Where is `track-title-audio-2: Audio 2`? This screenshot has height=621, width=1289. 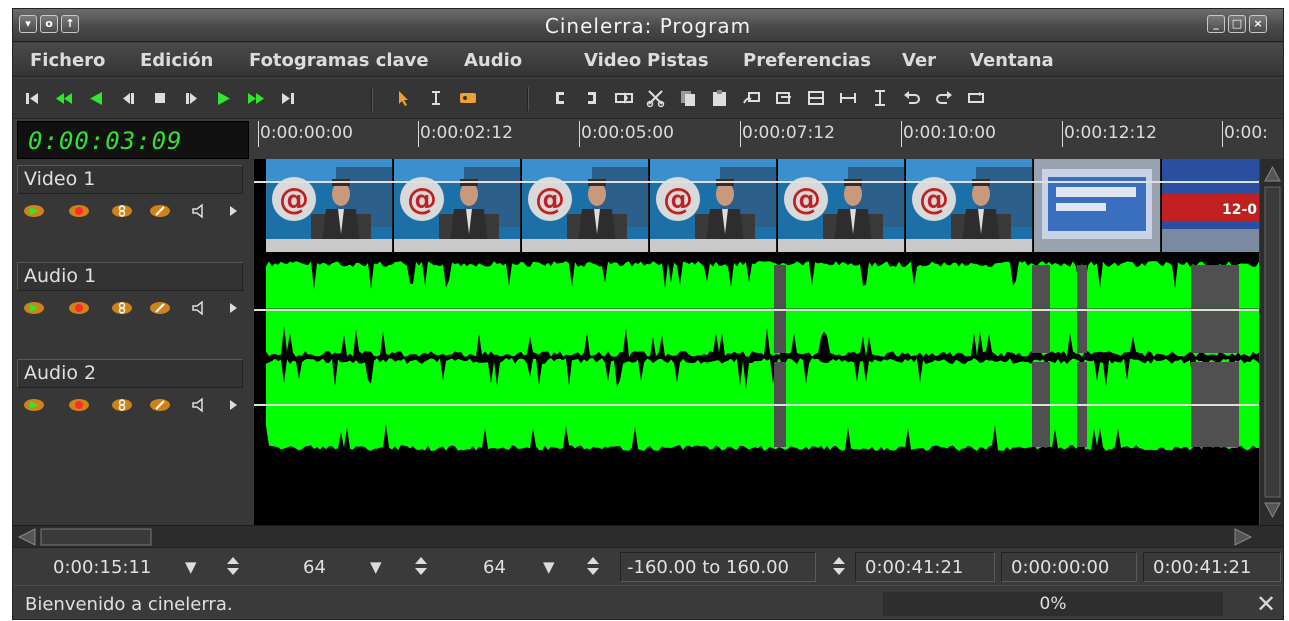 track-title-audio-2: Audio 2 is located at coordinates (130, 373).